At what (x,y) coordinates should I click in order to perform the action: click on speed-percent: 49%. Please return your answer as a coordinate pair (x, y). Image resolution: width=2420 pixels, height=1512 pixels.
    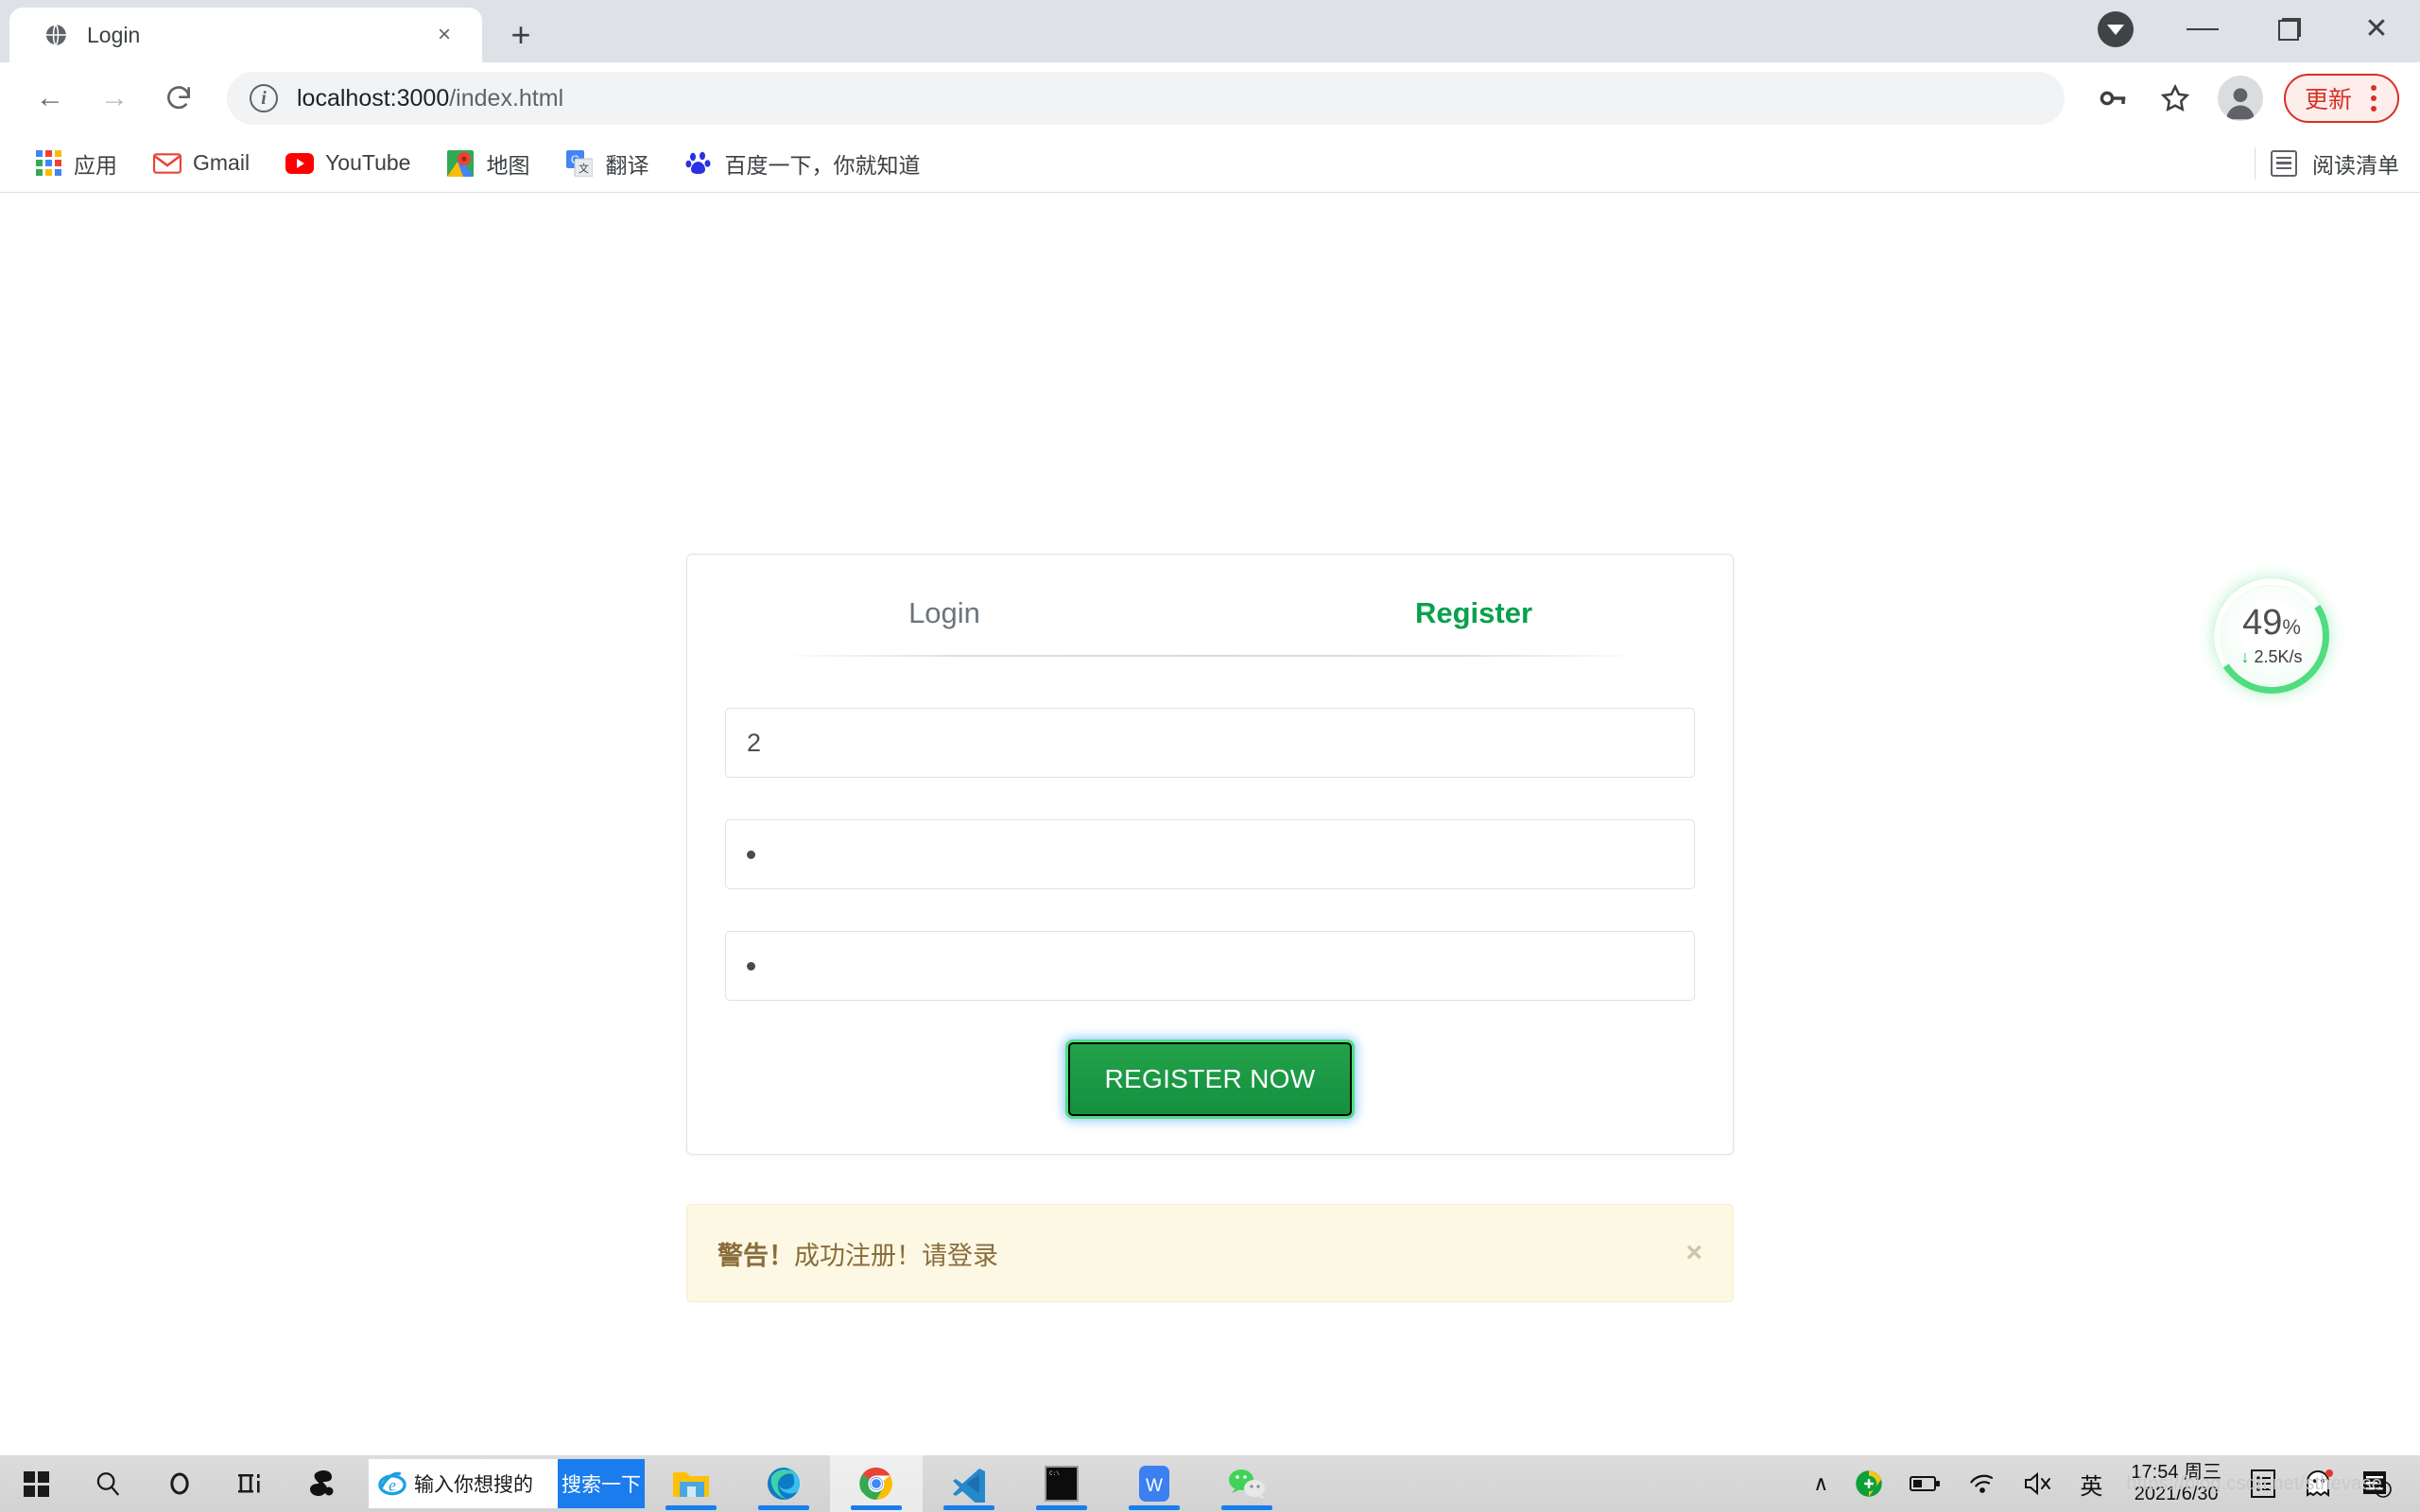
    Looking at the image, I should click on (2271, 623).